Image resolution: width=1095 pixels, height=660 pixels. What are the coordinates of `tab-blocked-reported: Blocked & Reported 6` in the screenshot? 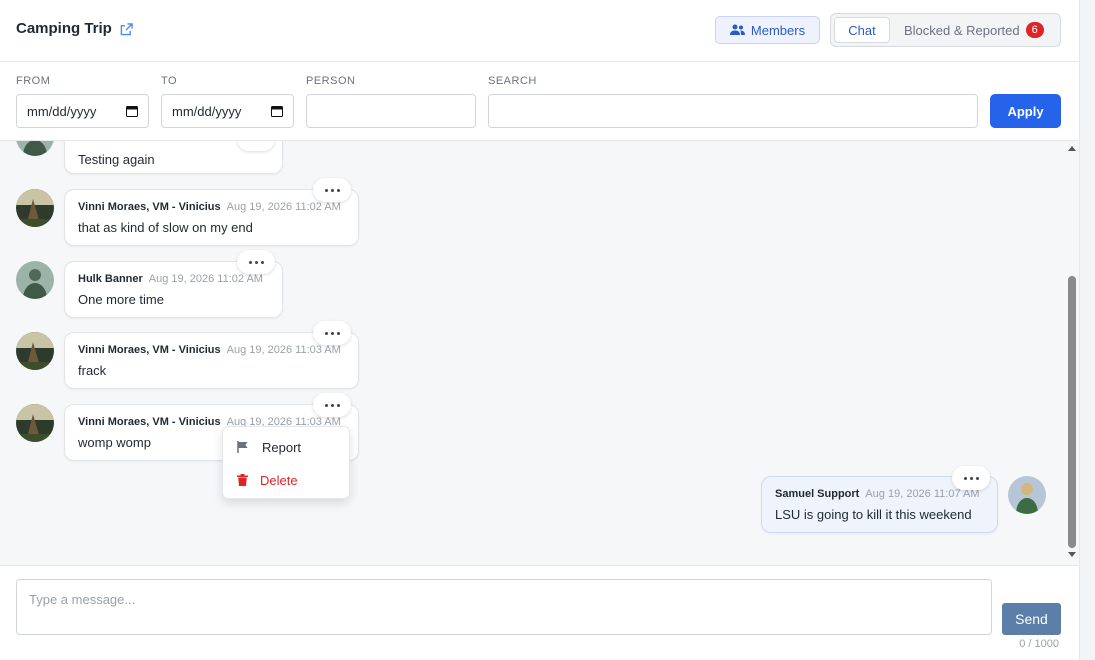 It's located at (974, 30).